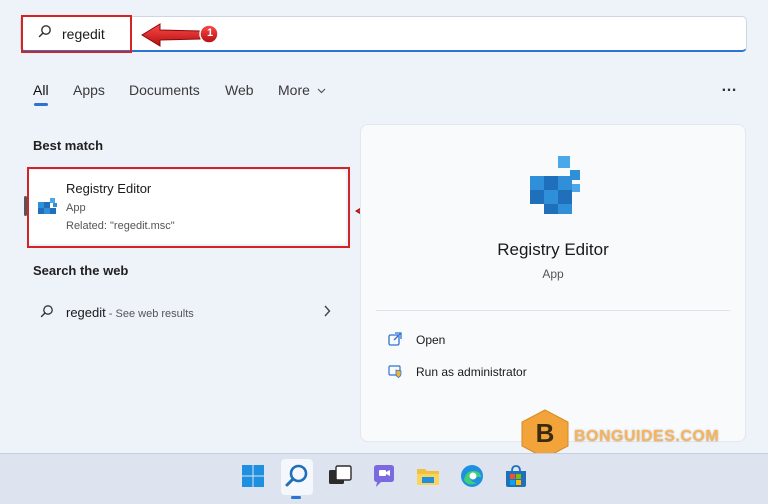  Describe the element at coordinates (395, 371) in the screenshot. I see `admin-shield-icon` at that location.